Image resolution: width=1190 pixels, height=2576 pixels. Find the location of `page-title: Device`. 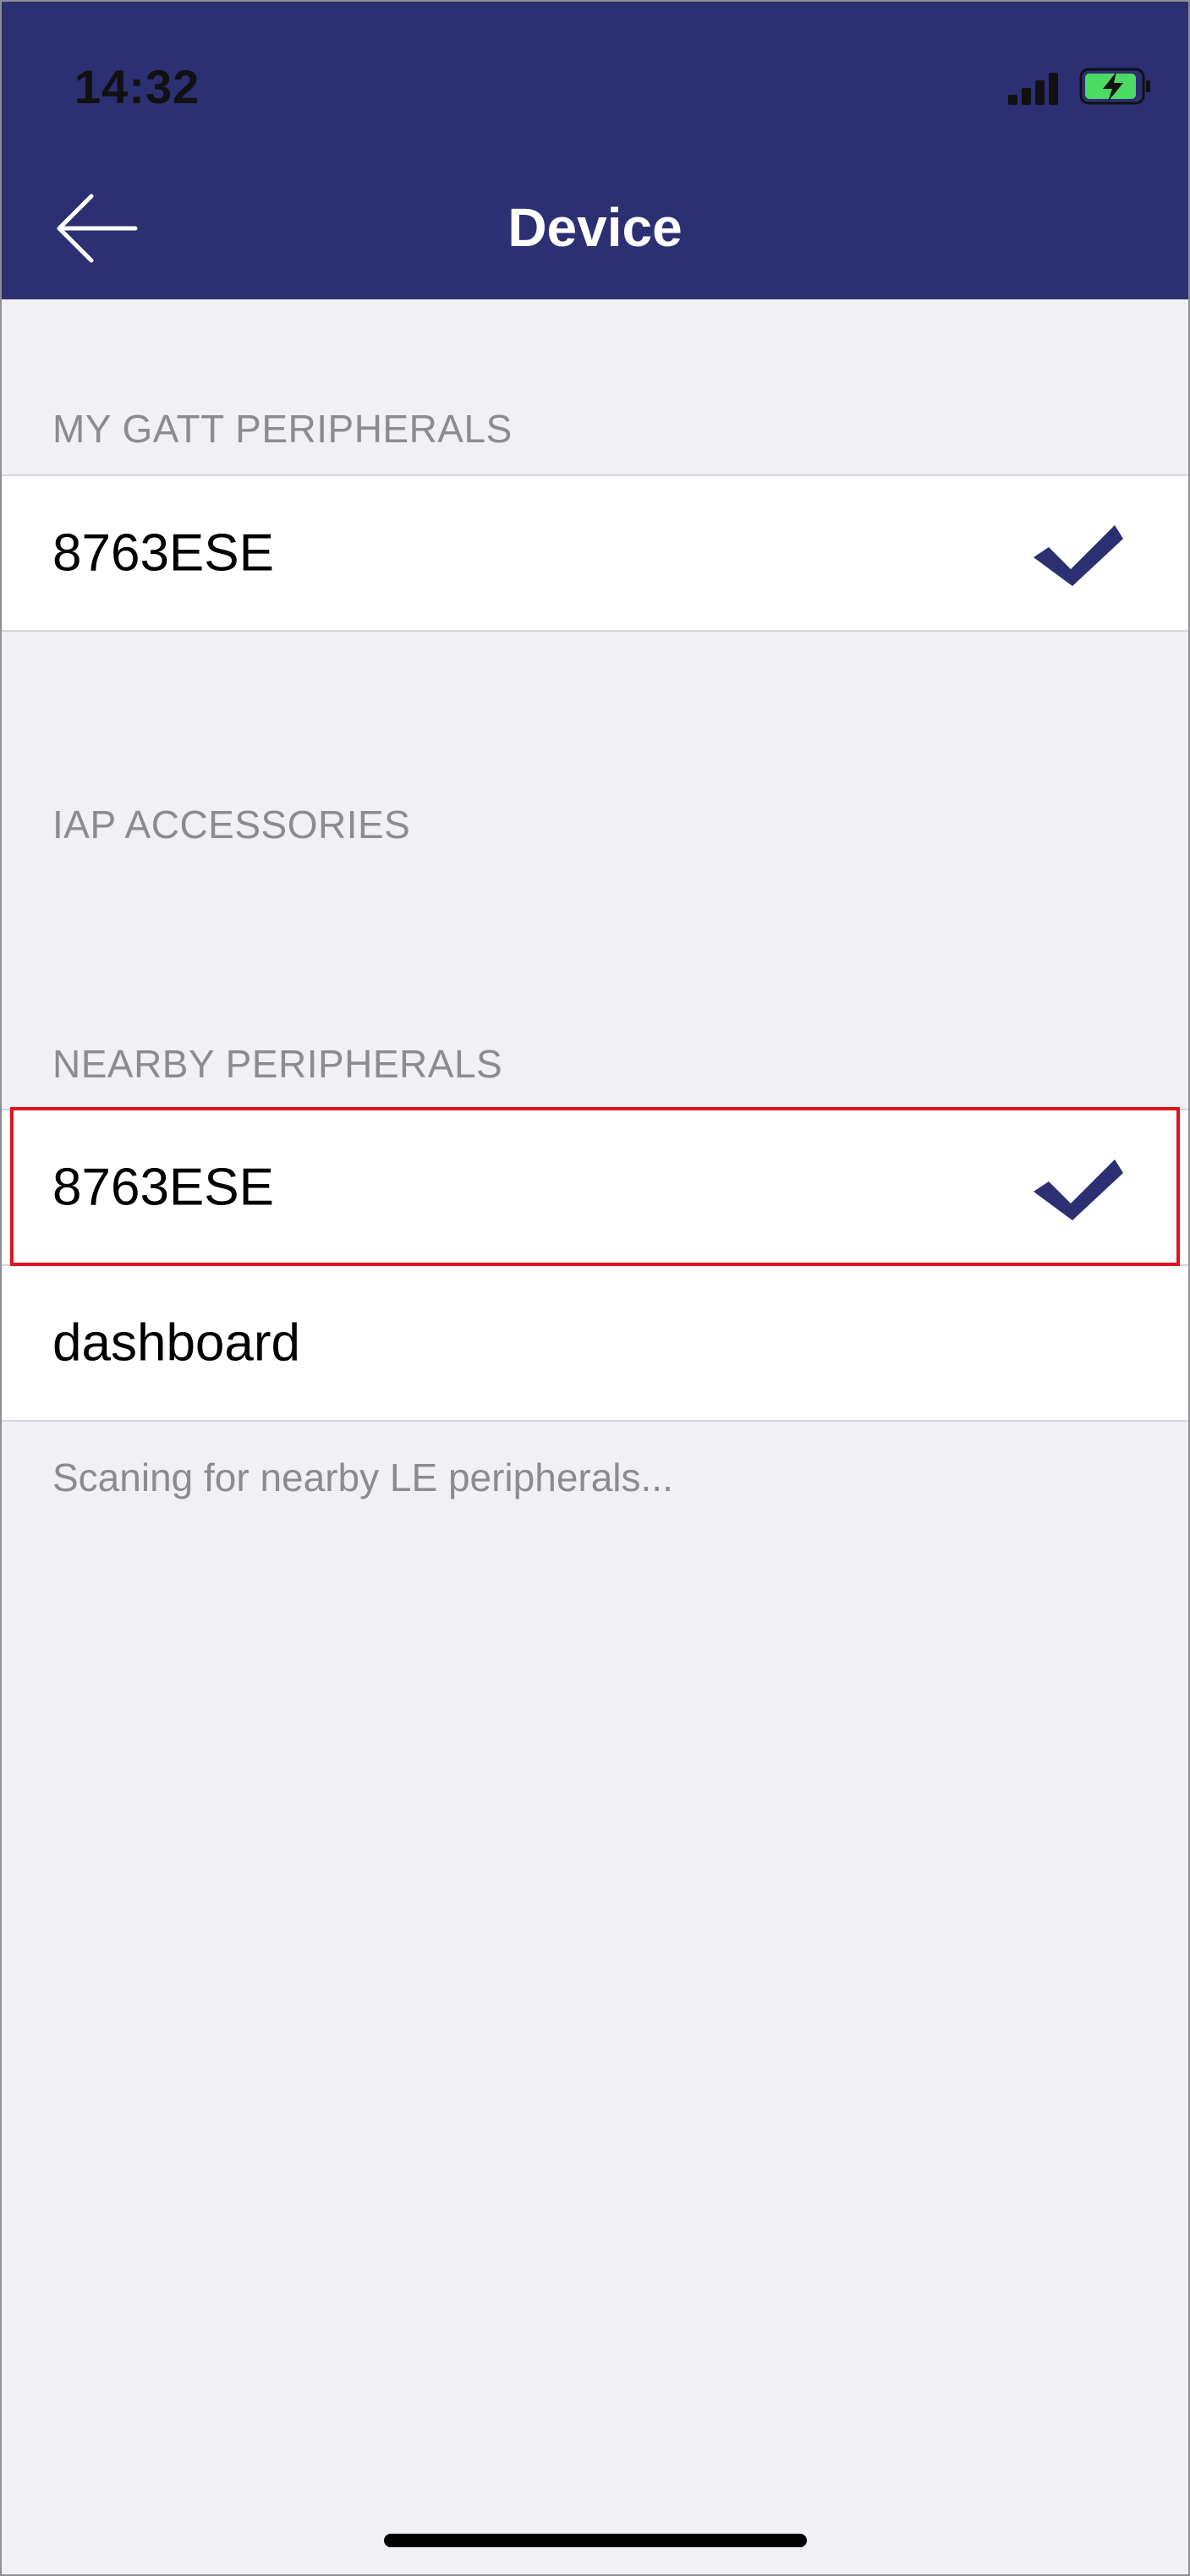

page-title: Device is located at coordinates (595, 227).